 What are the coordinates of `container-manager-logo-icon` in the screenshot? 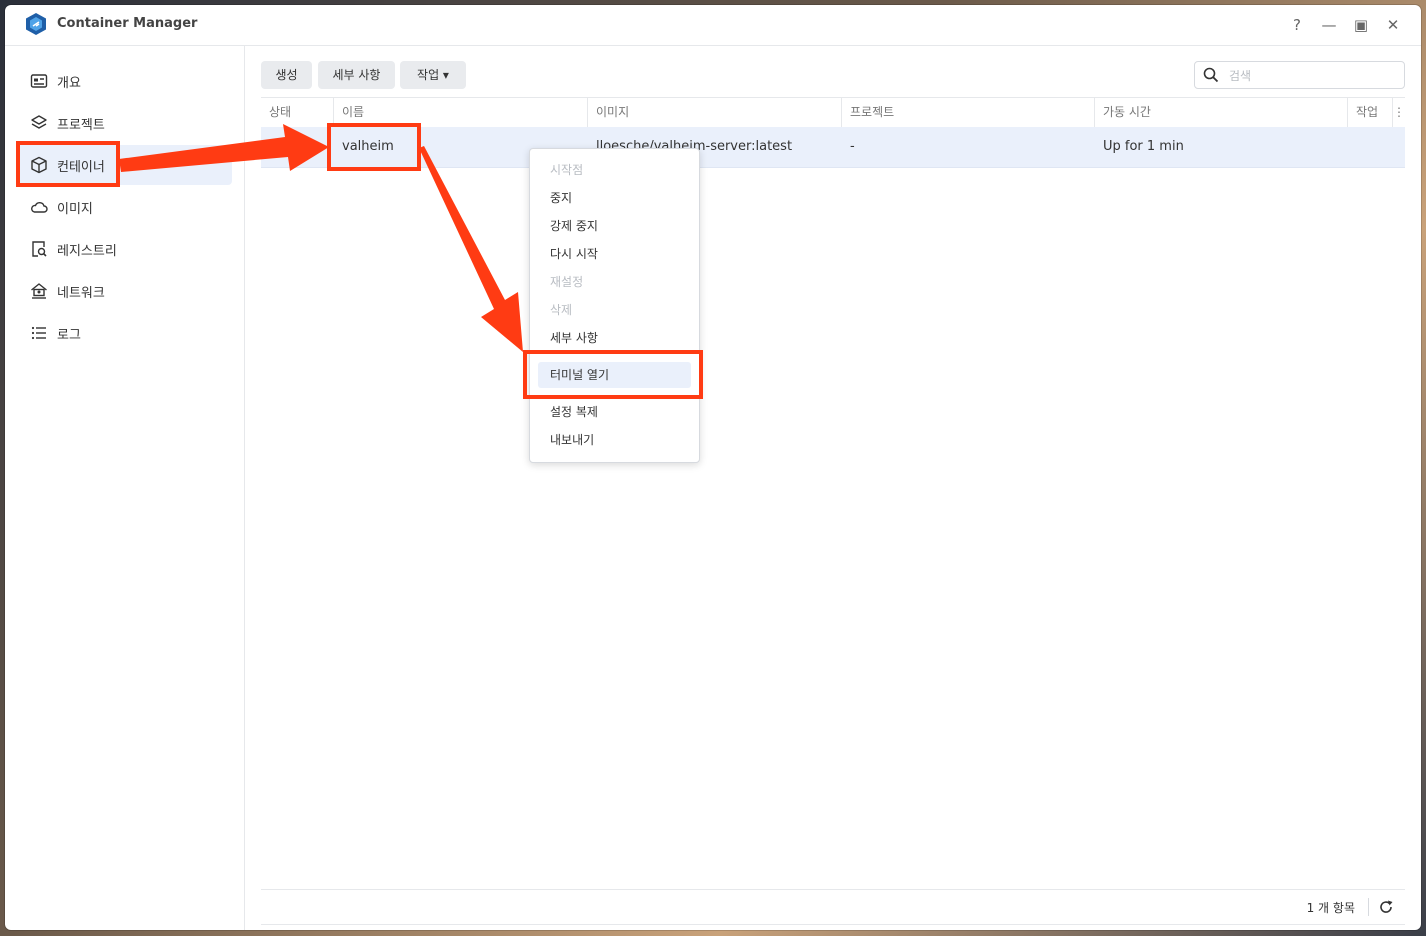 It's located at (36, 24).